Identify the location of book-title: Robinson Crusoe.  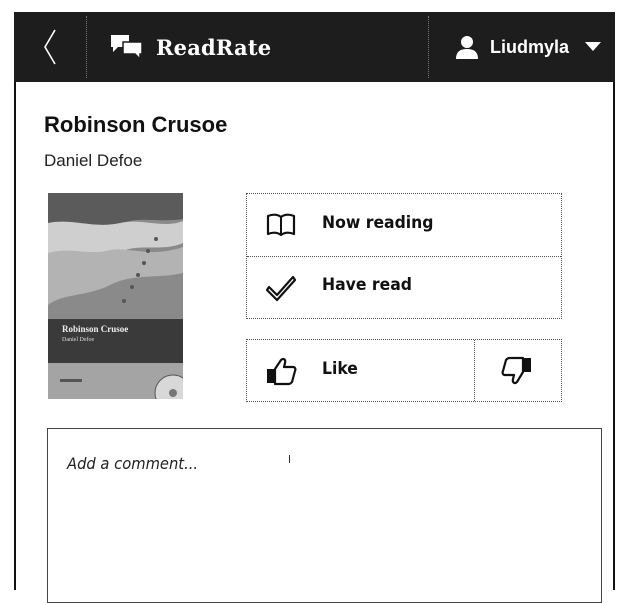
(136, 124).